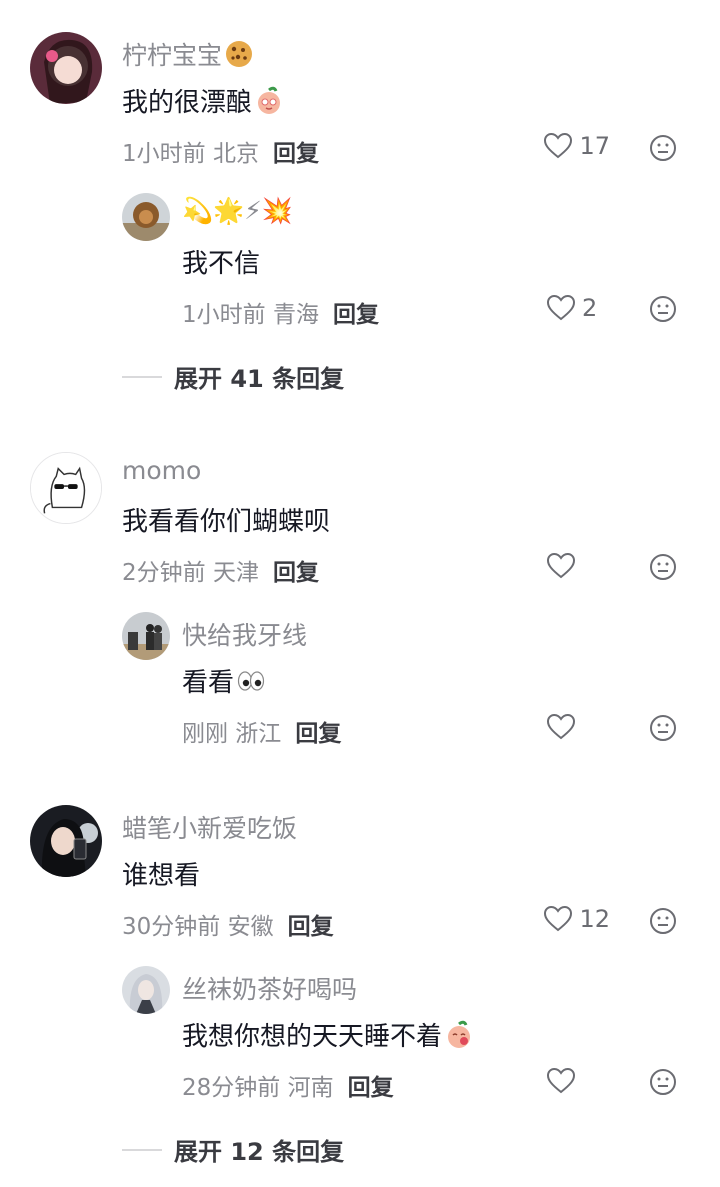 The image size is (720, 1187). What do you see at coordinates (188, 54) in the screenshot?
I see `comment-author: 柠柠宝宝` at bounding box center [188, 54].